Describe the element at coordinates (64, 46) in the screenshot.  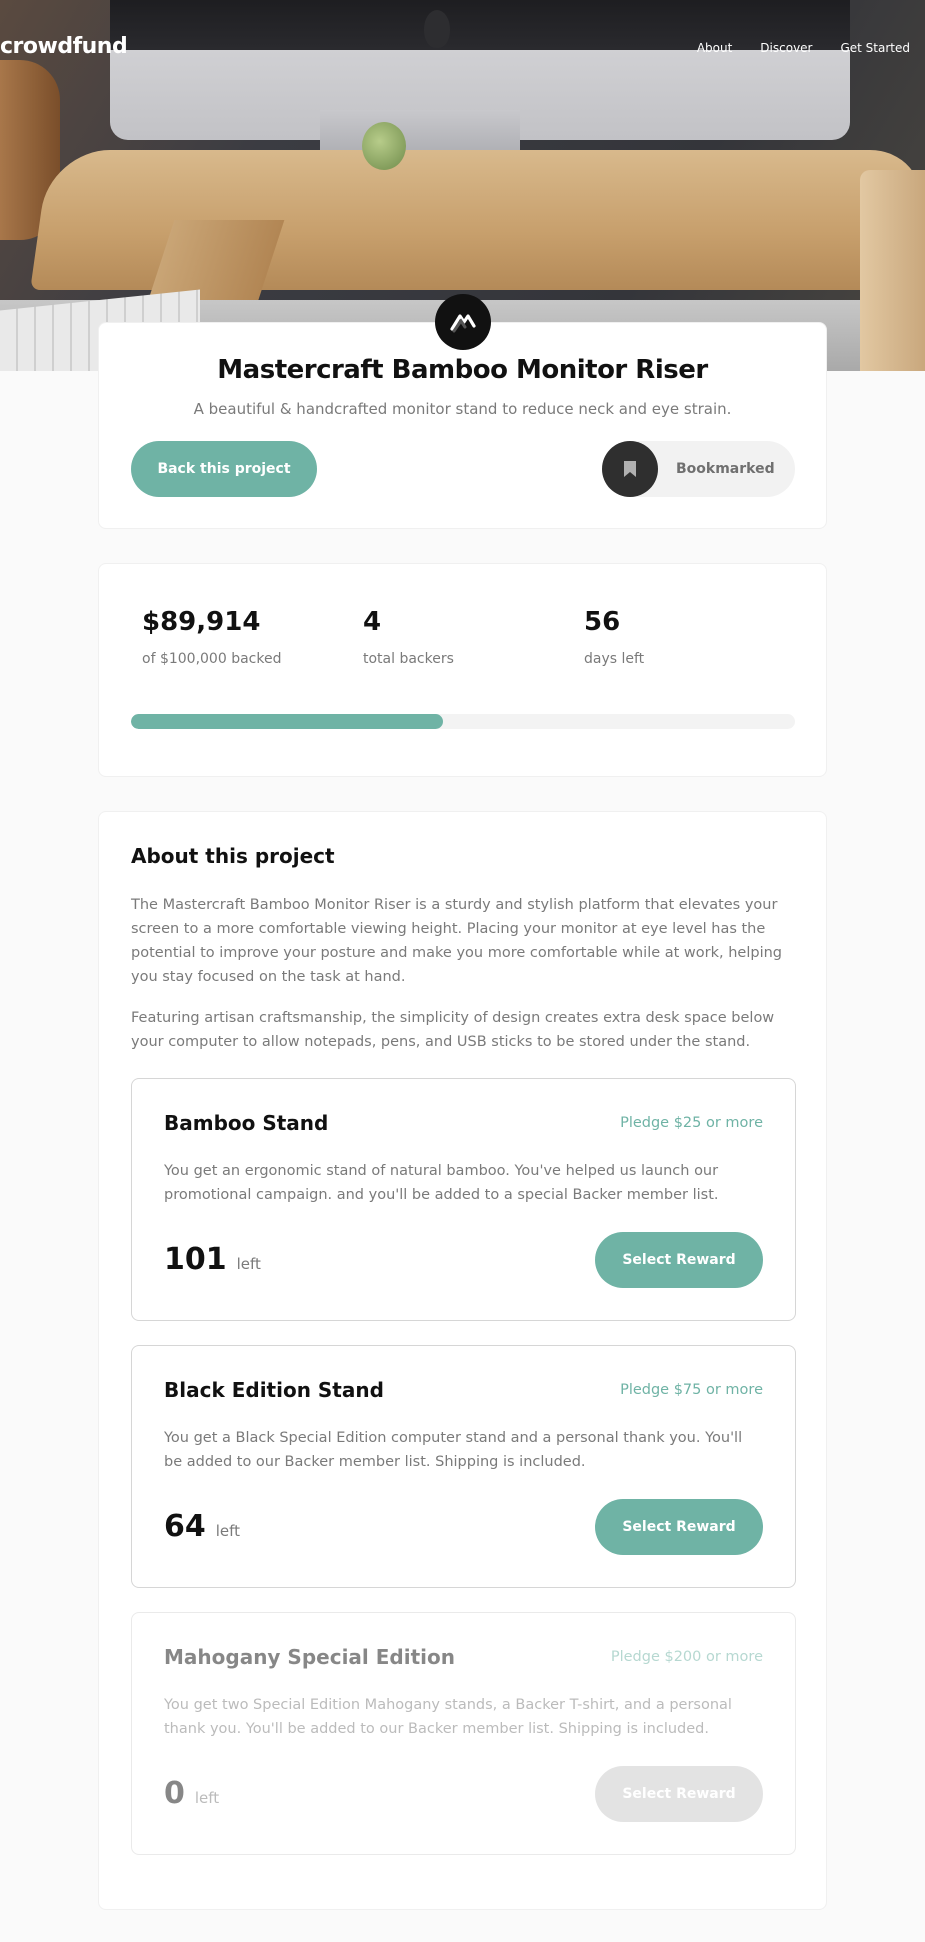
I see `site-logo: crowdfund` at that location.